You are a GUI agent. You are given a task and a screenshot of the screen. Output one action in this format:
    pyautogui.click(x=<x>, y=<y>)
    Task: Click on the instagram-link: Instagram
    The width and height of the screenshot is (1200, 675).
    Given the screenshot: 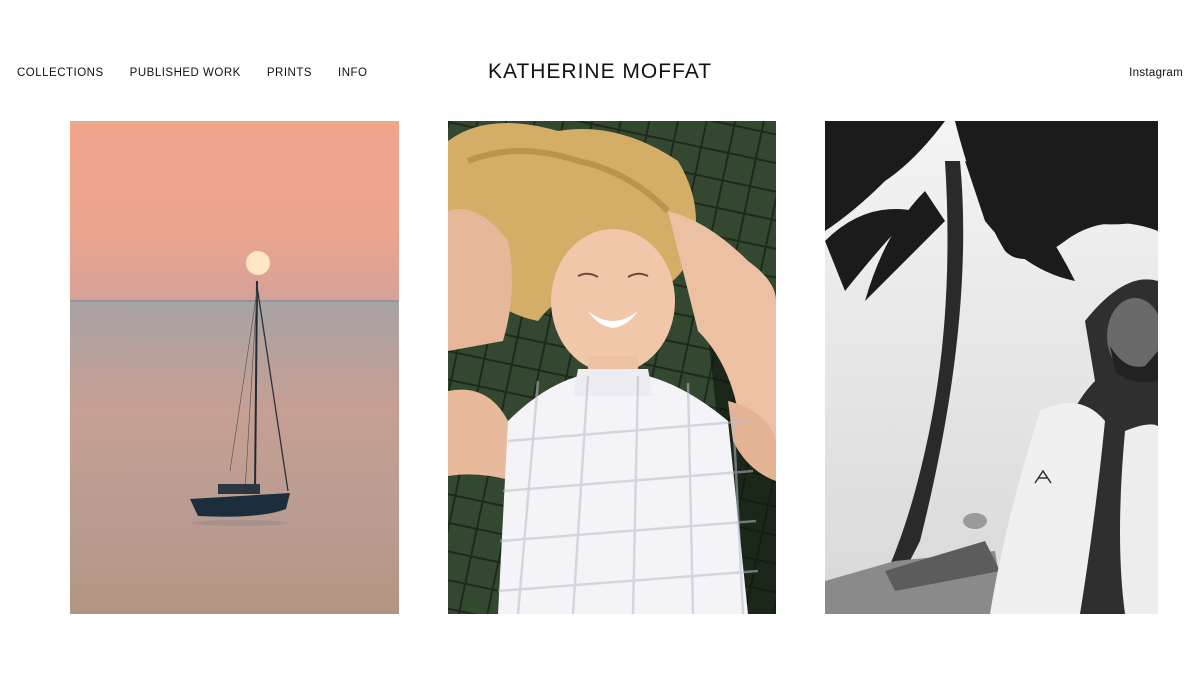 What is the action you would take?
    pyautogui.click(x=1156, y=73)
    